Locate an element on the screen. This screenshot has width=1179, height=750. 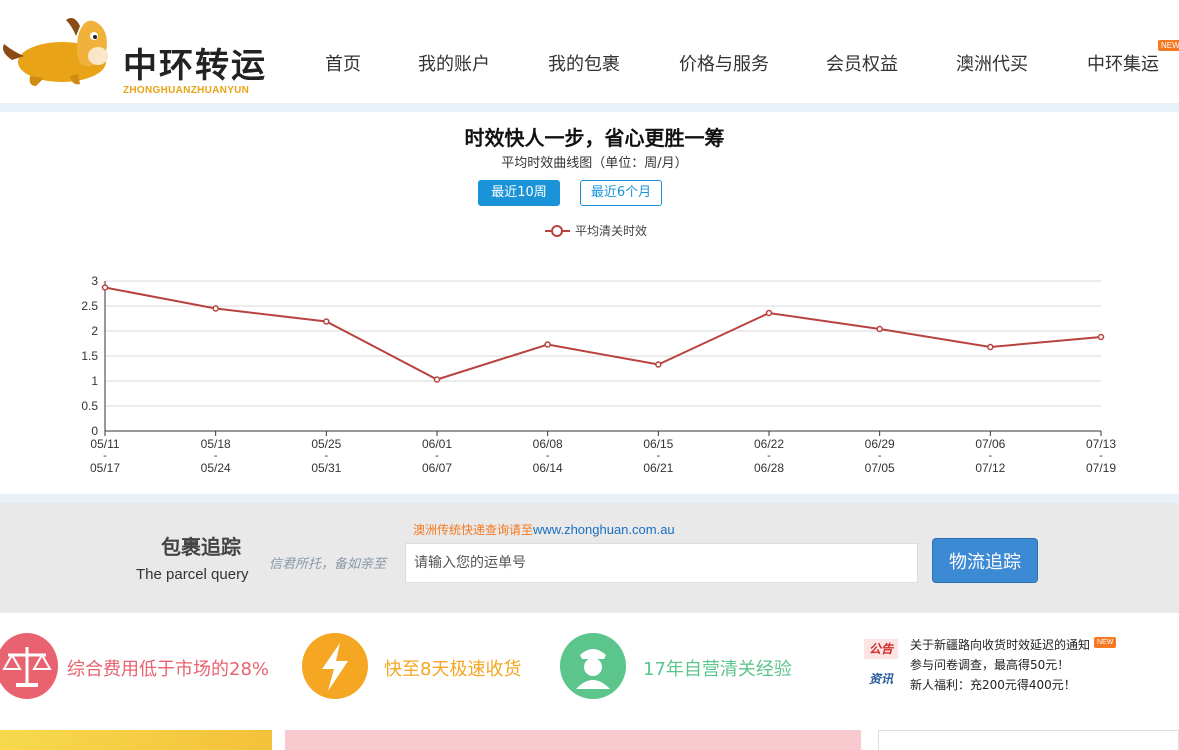
nav-australia-purchase: 澳洲代买 is located at coordinates (992, 63).